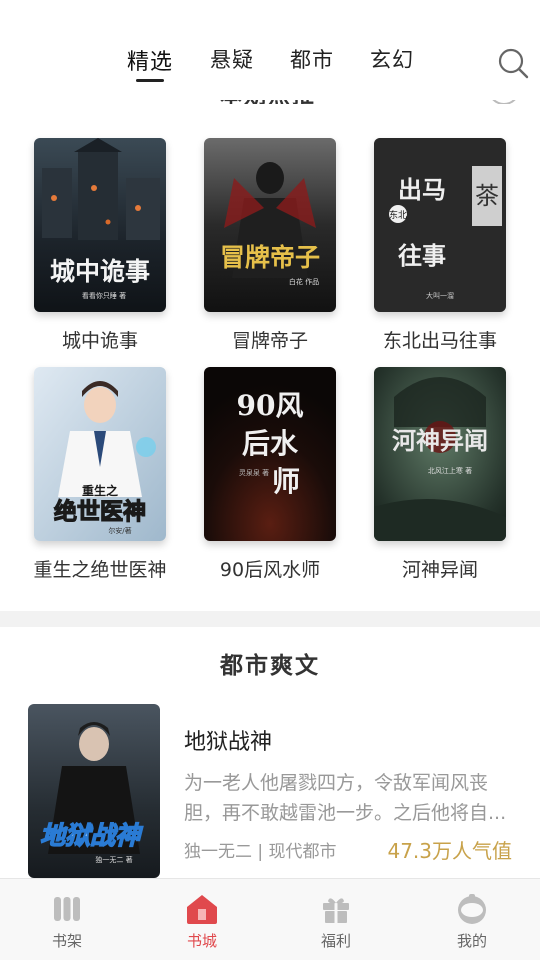 Image resolution: width=540 pixels, height=960 pixels. Describe the element at coordinates (150, 80) in the screenshot. I see `active-tab-indicator` at that location.